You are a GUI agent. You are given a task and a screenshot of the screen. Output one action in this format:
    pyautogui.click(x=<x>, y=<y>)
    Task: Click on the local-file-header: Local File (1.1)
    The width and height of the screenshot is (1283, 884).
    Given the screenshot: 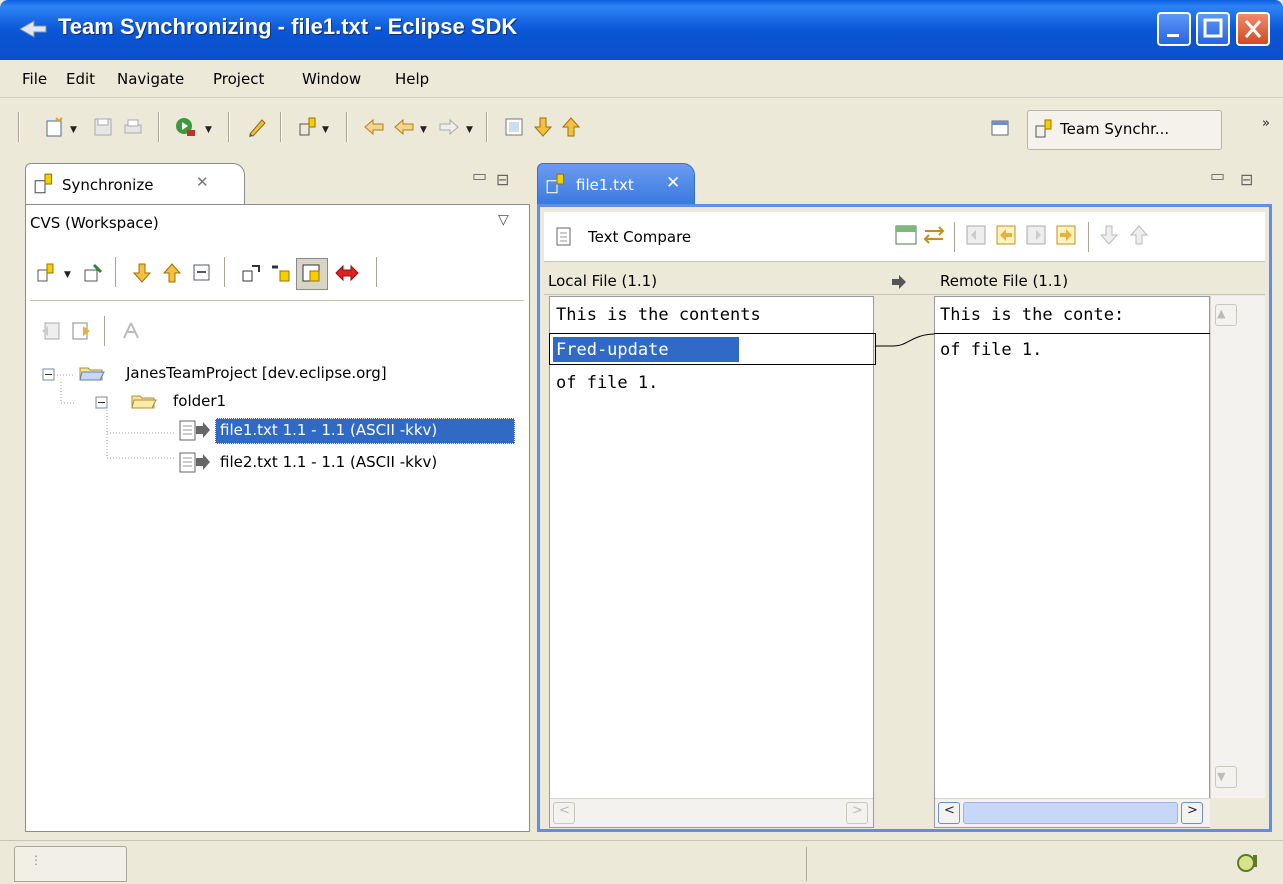 What is the action you would take?
    pyautogui.click(x=603, y=281)
    